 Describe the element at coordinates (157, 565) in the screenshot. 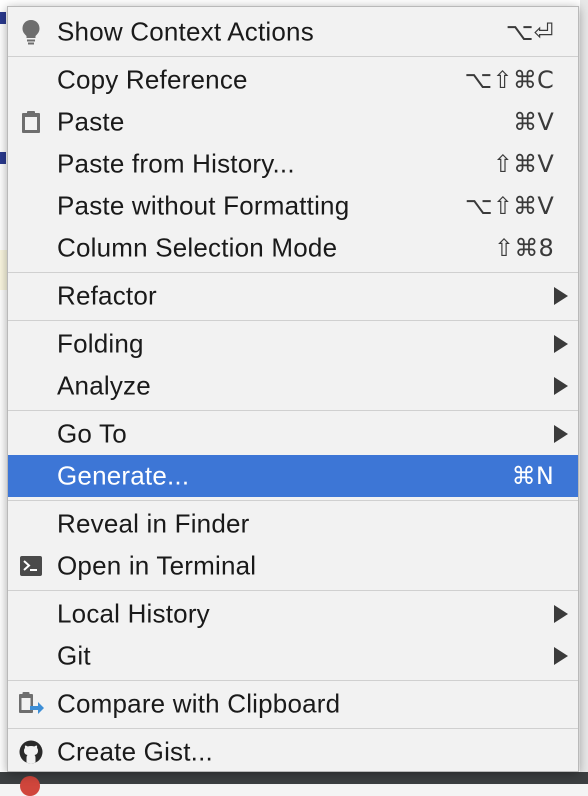

I see `menu-item-label: Open in Terminal` at that location.